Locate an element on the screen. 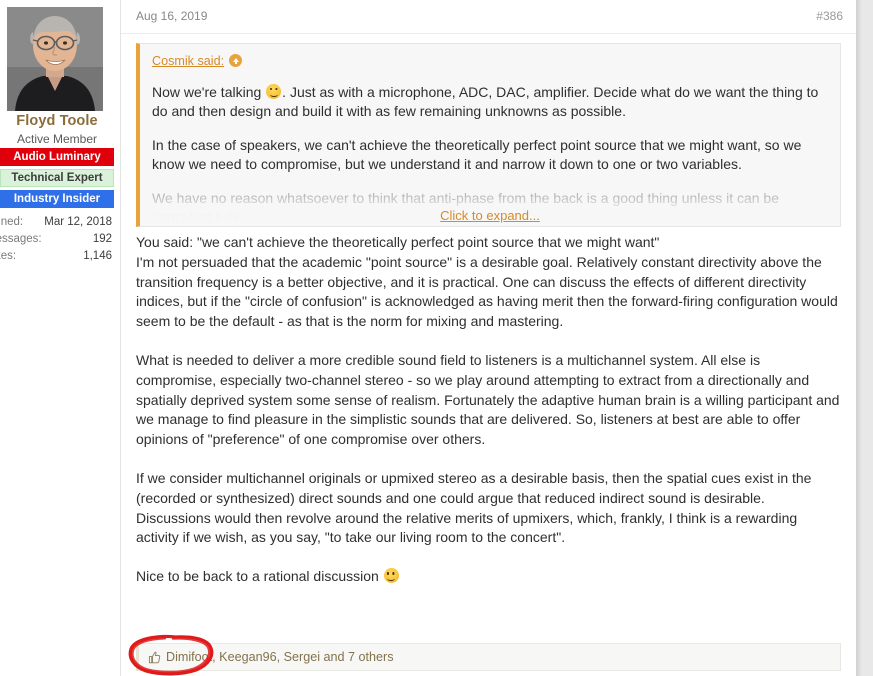  stat-value-messages: 192 is located at coordinates (102, 239).